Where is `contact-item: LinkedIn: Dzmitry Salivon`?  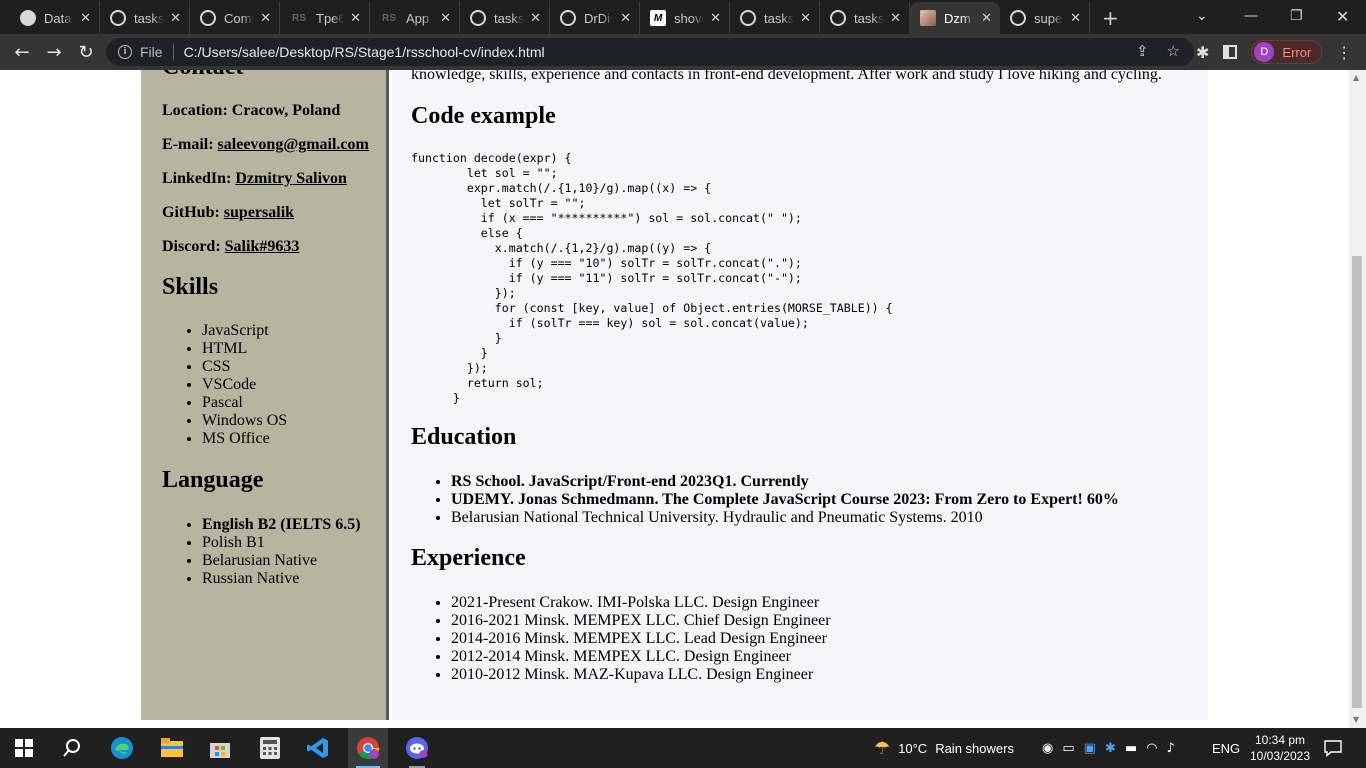
contact-item: LinkedIn: Dzmitry Salivon is located at coordinates (254, 179).